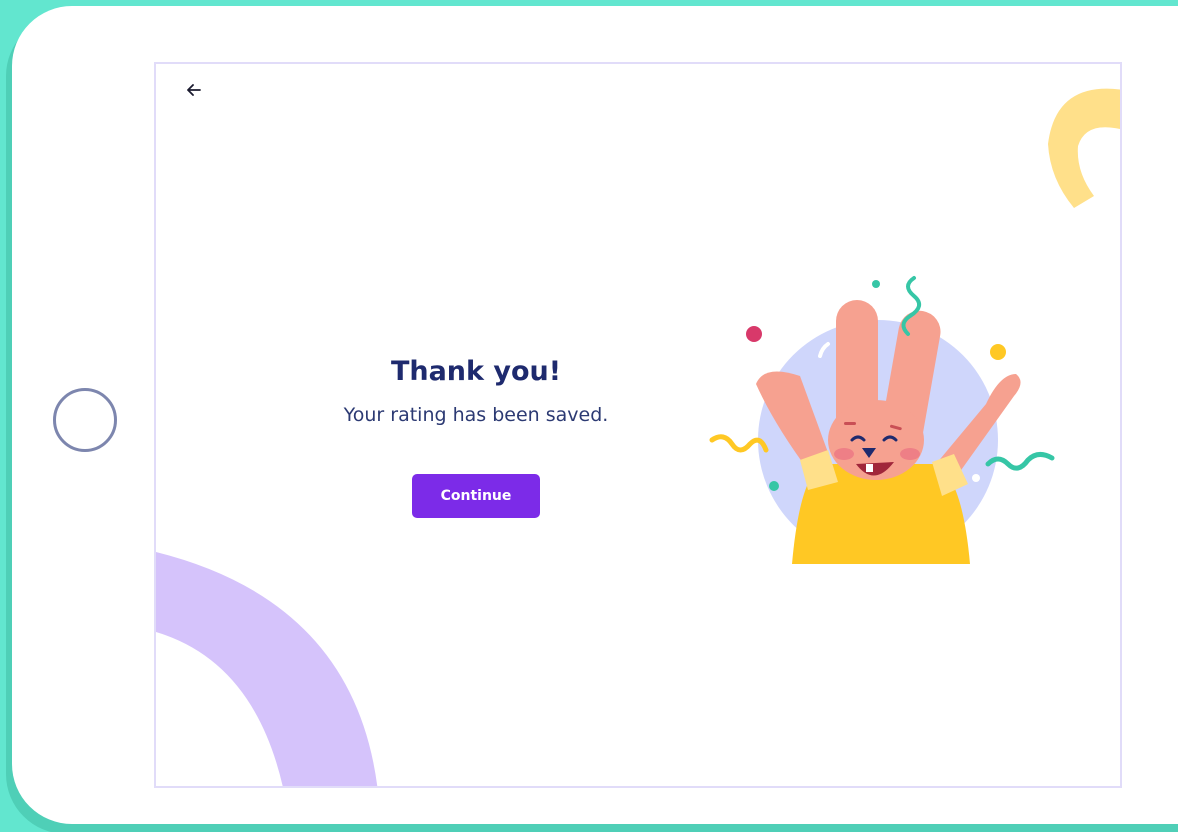 This screenshot has width=1178, height=832. I want to click on back-button, so click(194, 90).